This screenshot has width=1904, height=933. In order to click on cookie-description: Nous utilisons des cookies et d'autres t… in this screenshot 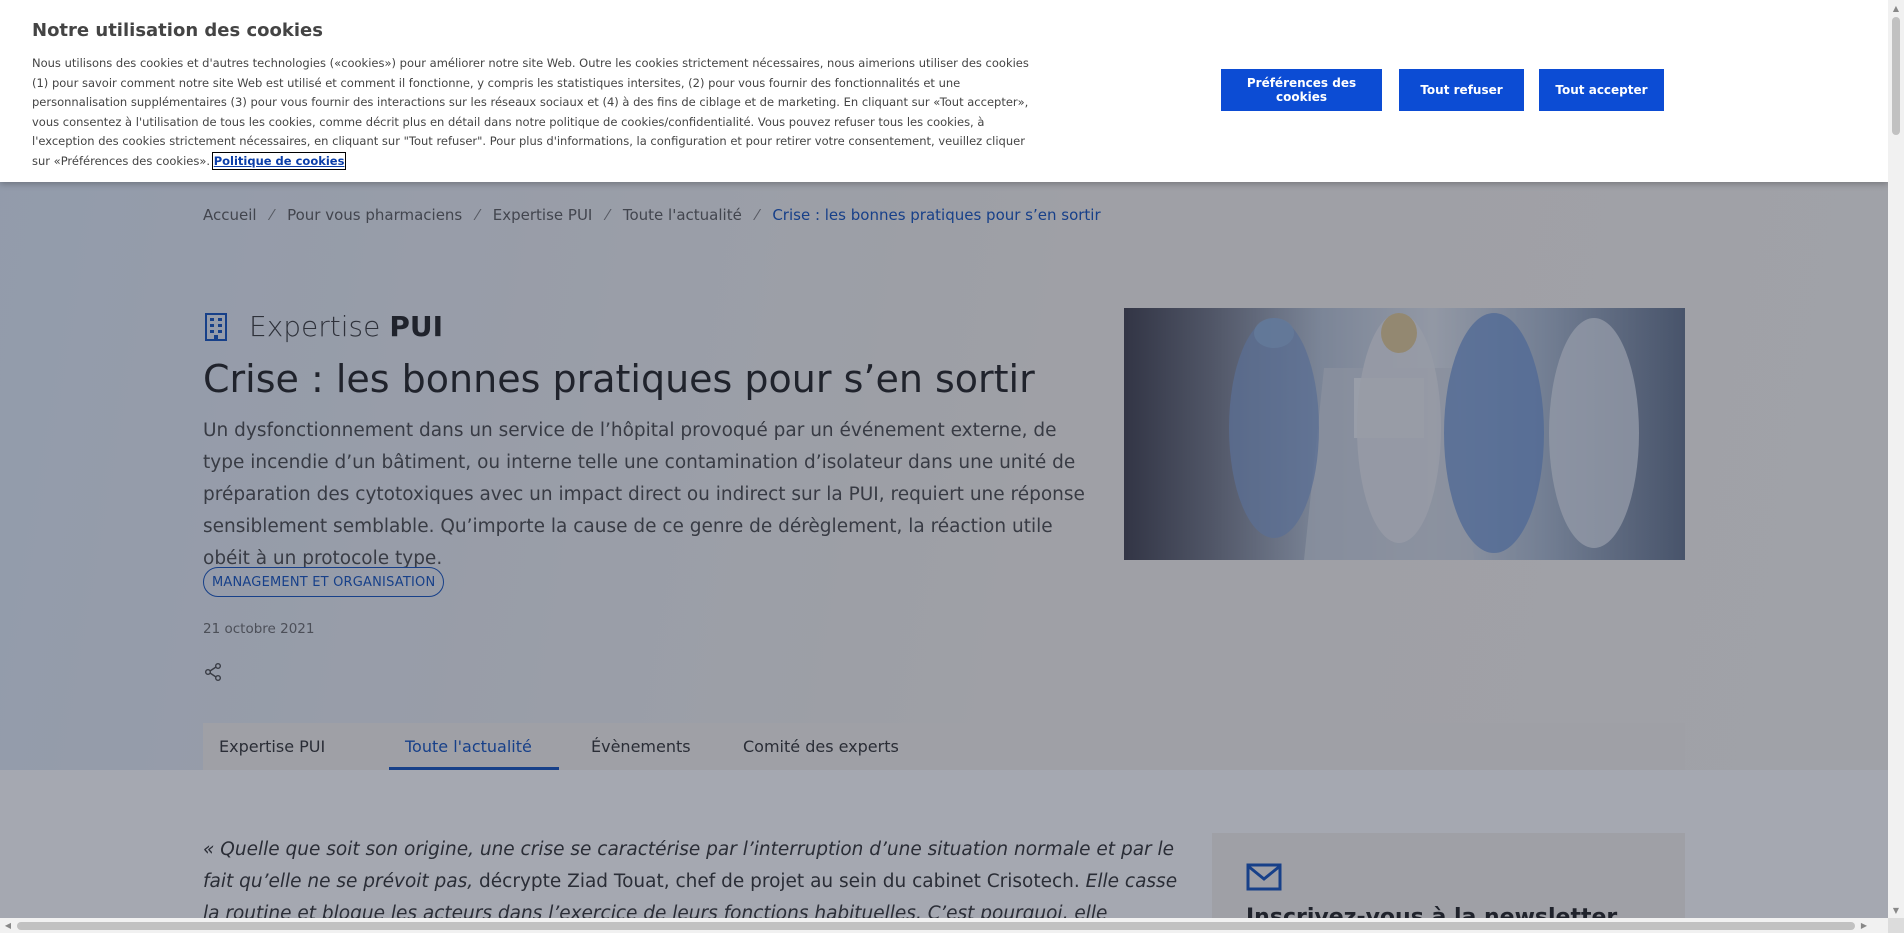, I will do `click(530, 112)`.